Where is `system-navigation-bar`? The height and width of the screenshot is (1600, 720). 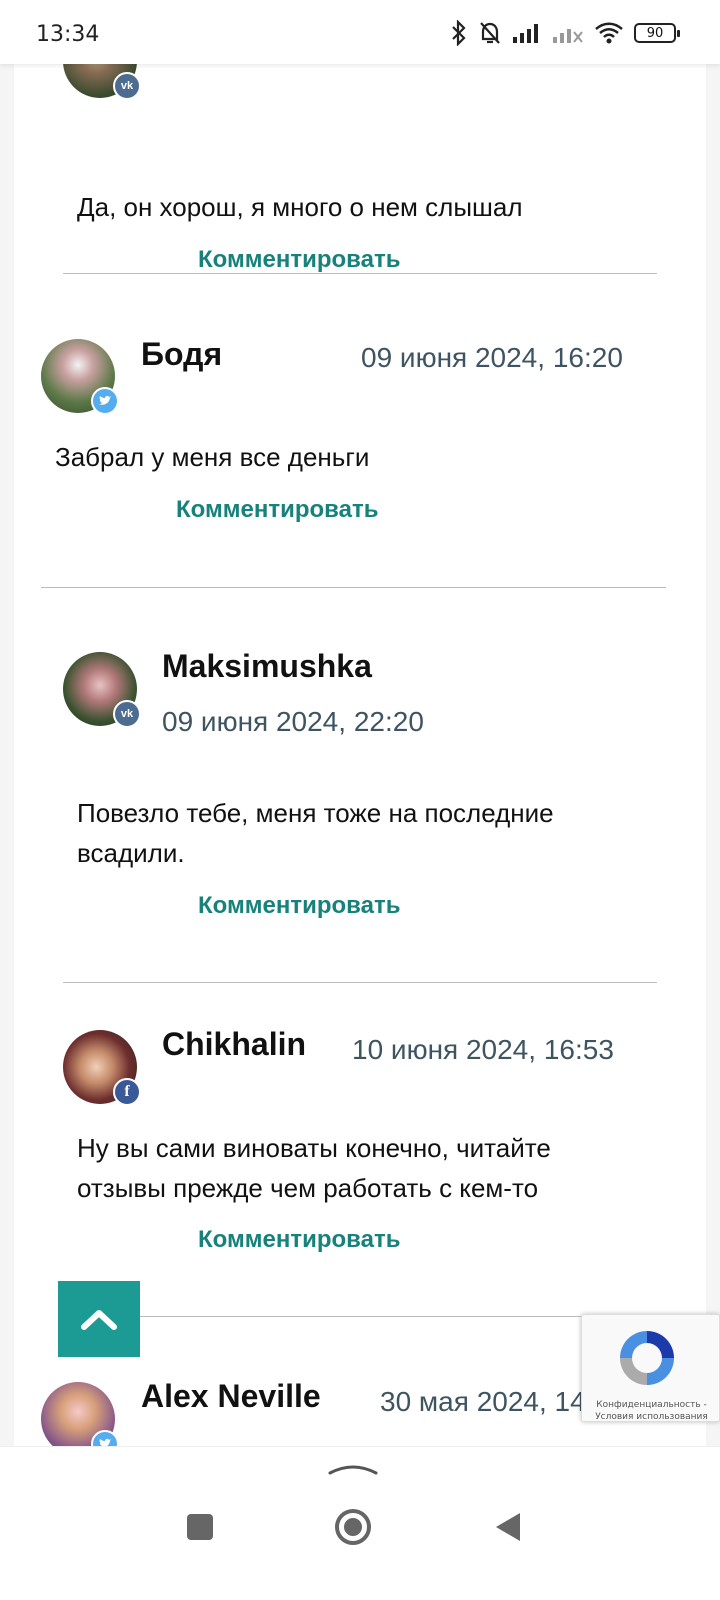 system-navigation-bar is located at coordinates (360, 1523).